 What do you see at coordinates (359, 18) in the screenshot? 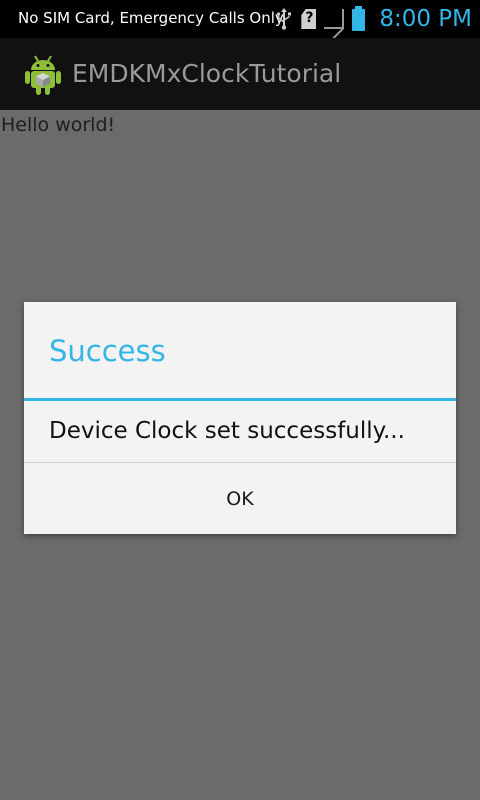
I see `battery-icon` at bounding box center [359, 18].